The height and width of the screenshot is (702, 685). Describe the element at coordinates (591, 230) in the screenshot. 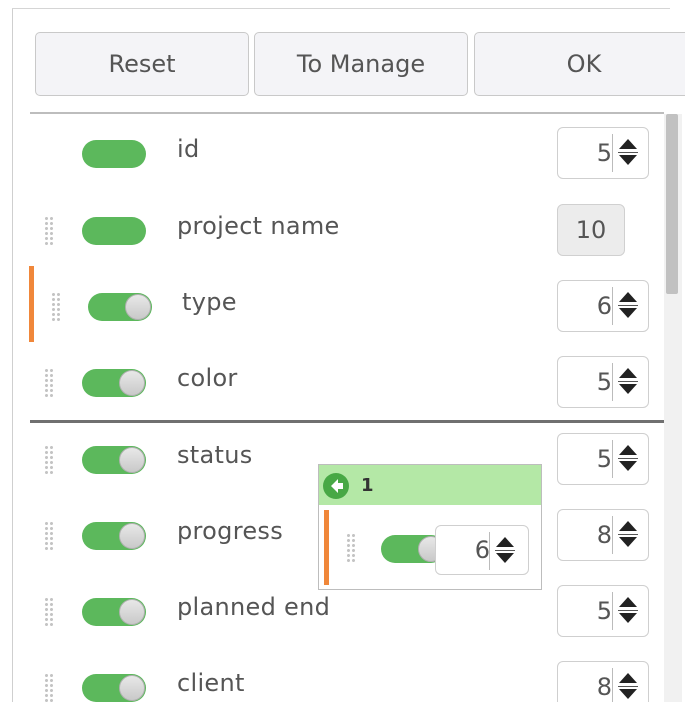

I see `fixed-width-value: 10` at that location.